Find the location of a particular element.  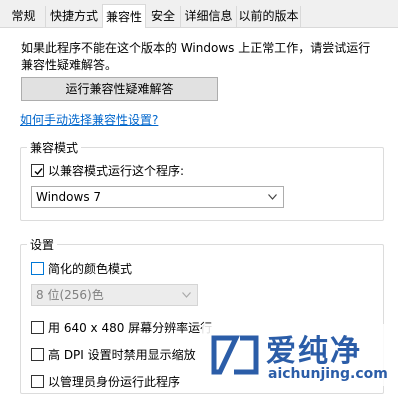

dpi-label: 高 DPI 设置时禁用显示缩放 is located at coordinates (122, 354).